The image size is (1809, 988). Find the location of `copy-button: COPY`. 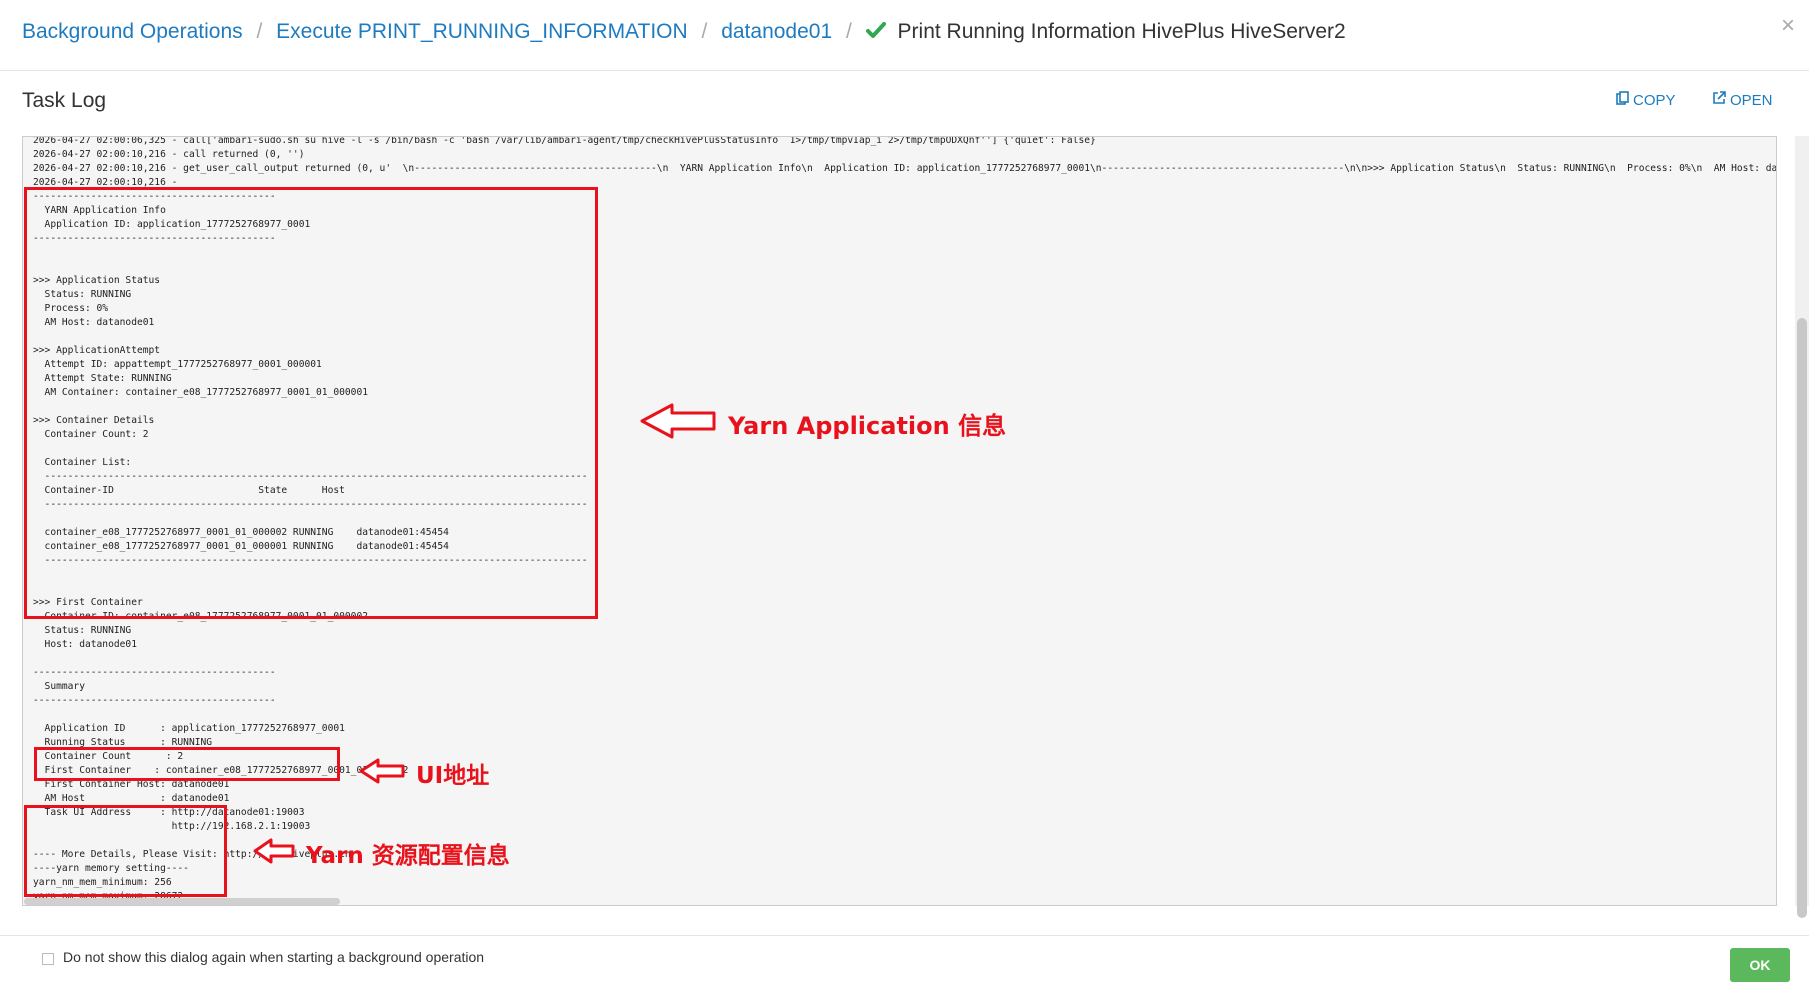

copy-button: COPY is located at coordinates (1646, 100).